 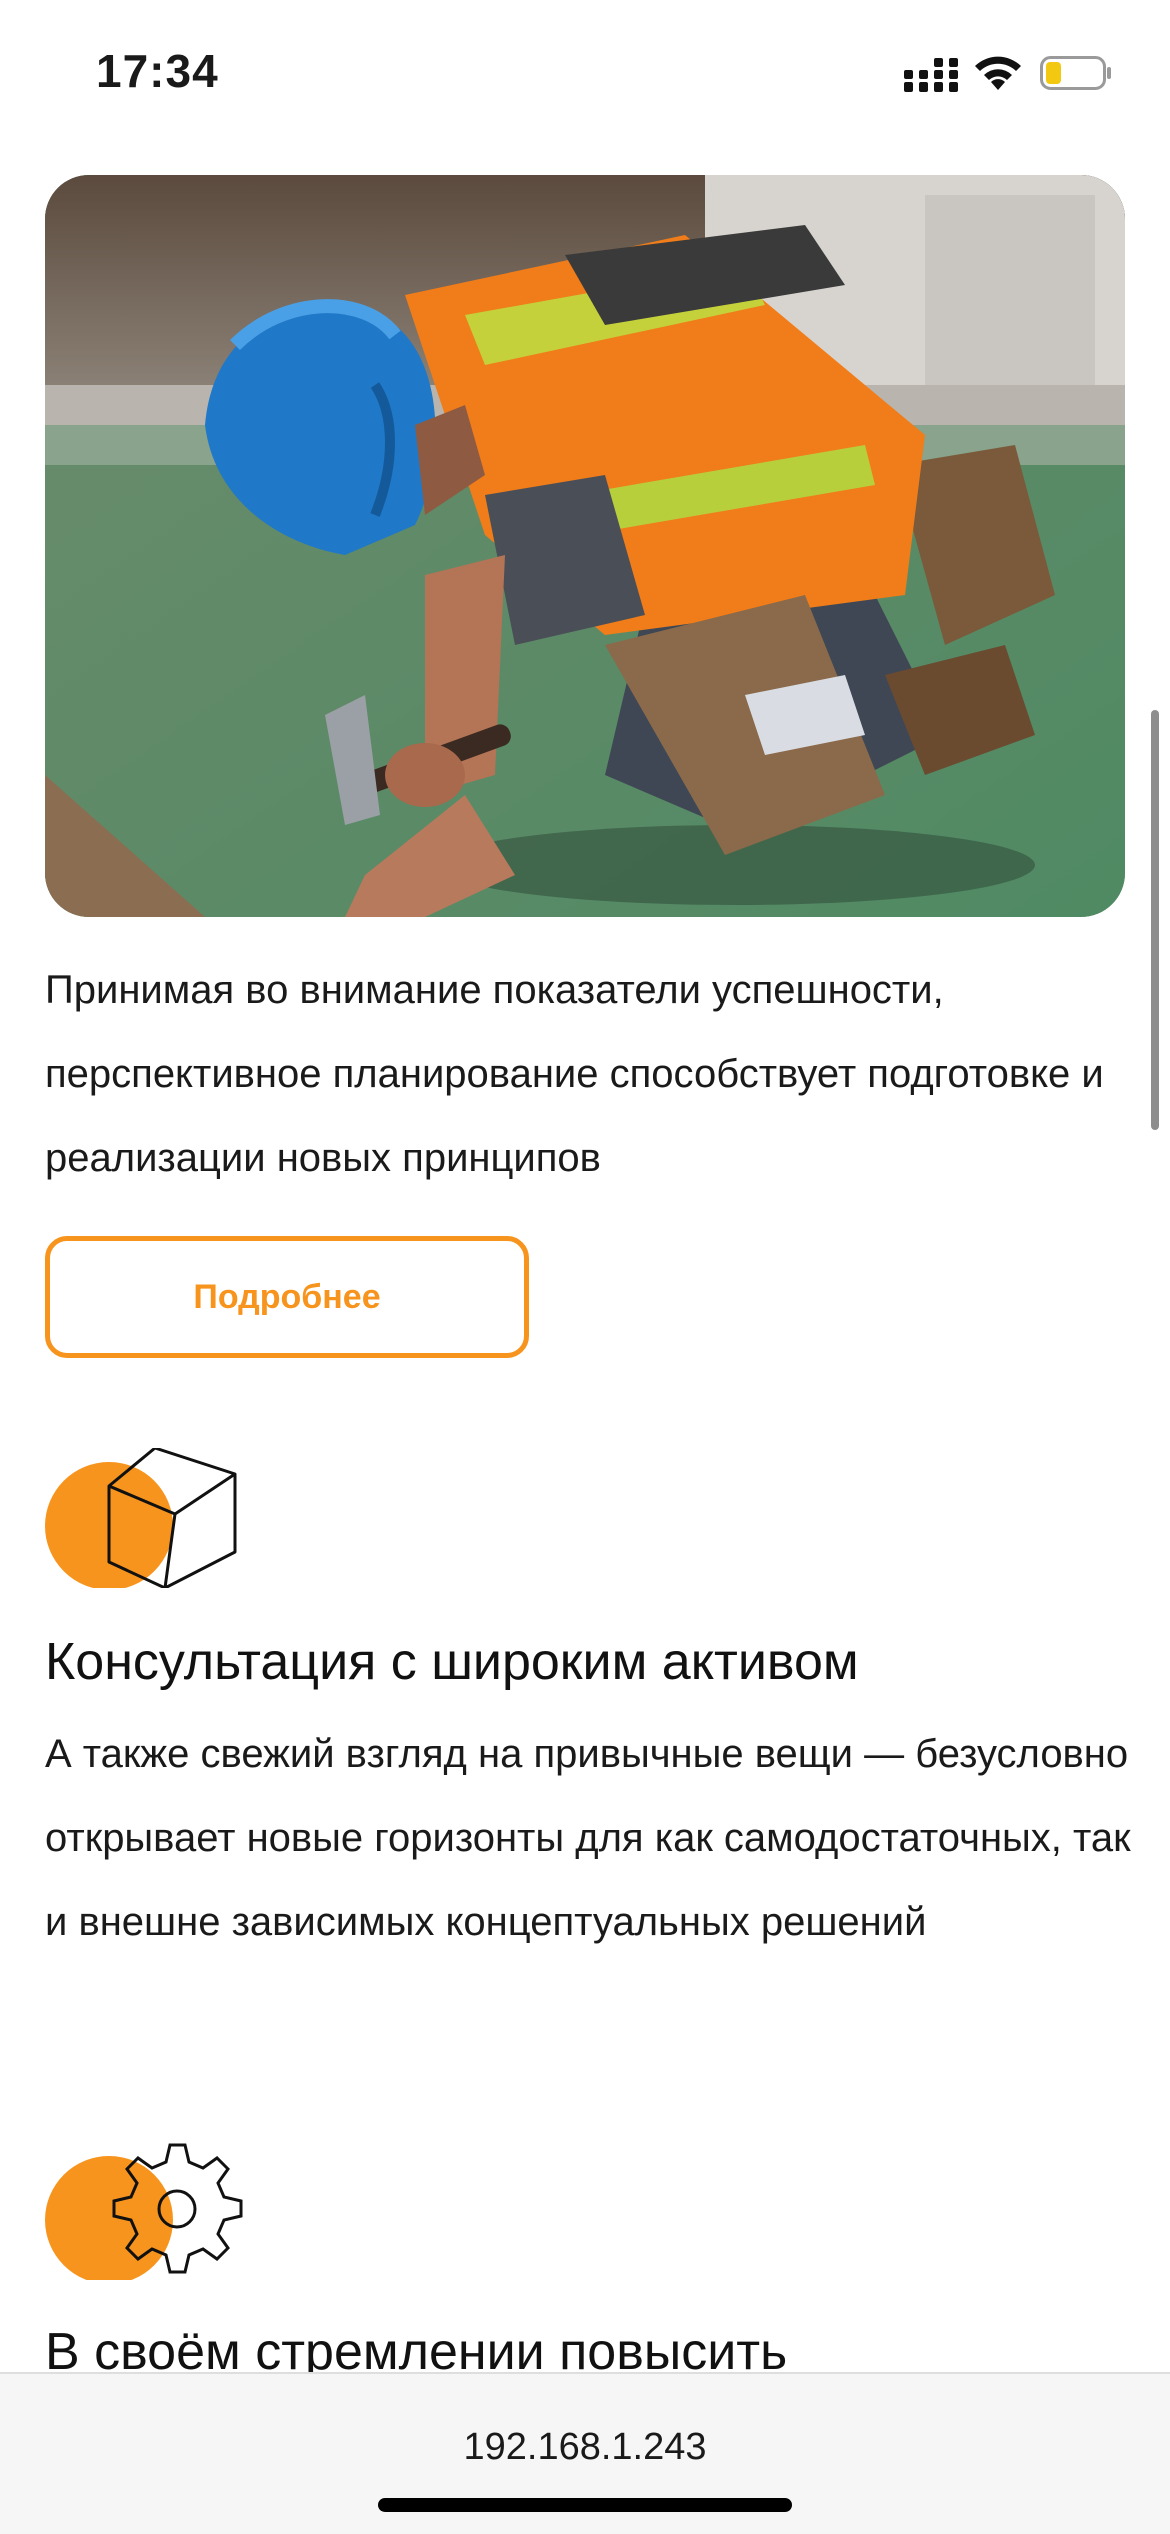 I want to click on battery-low-icon, so click(x=1075, y=73).